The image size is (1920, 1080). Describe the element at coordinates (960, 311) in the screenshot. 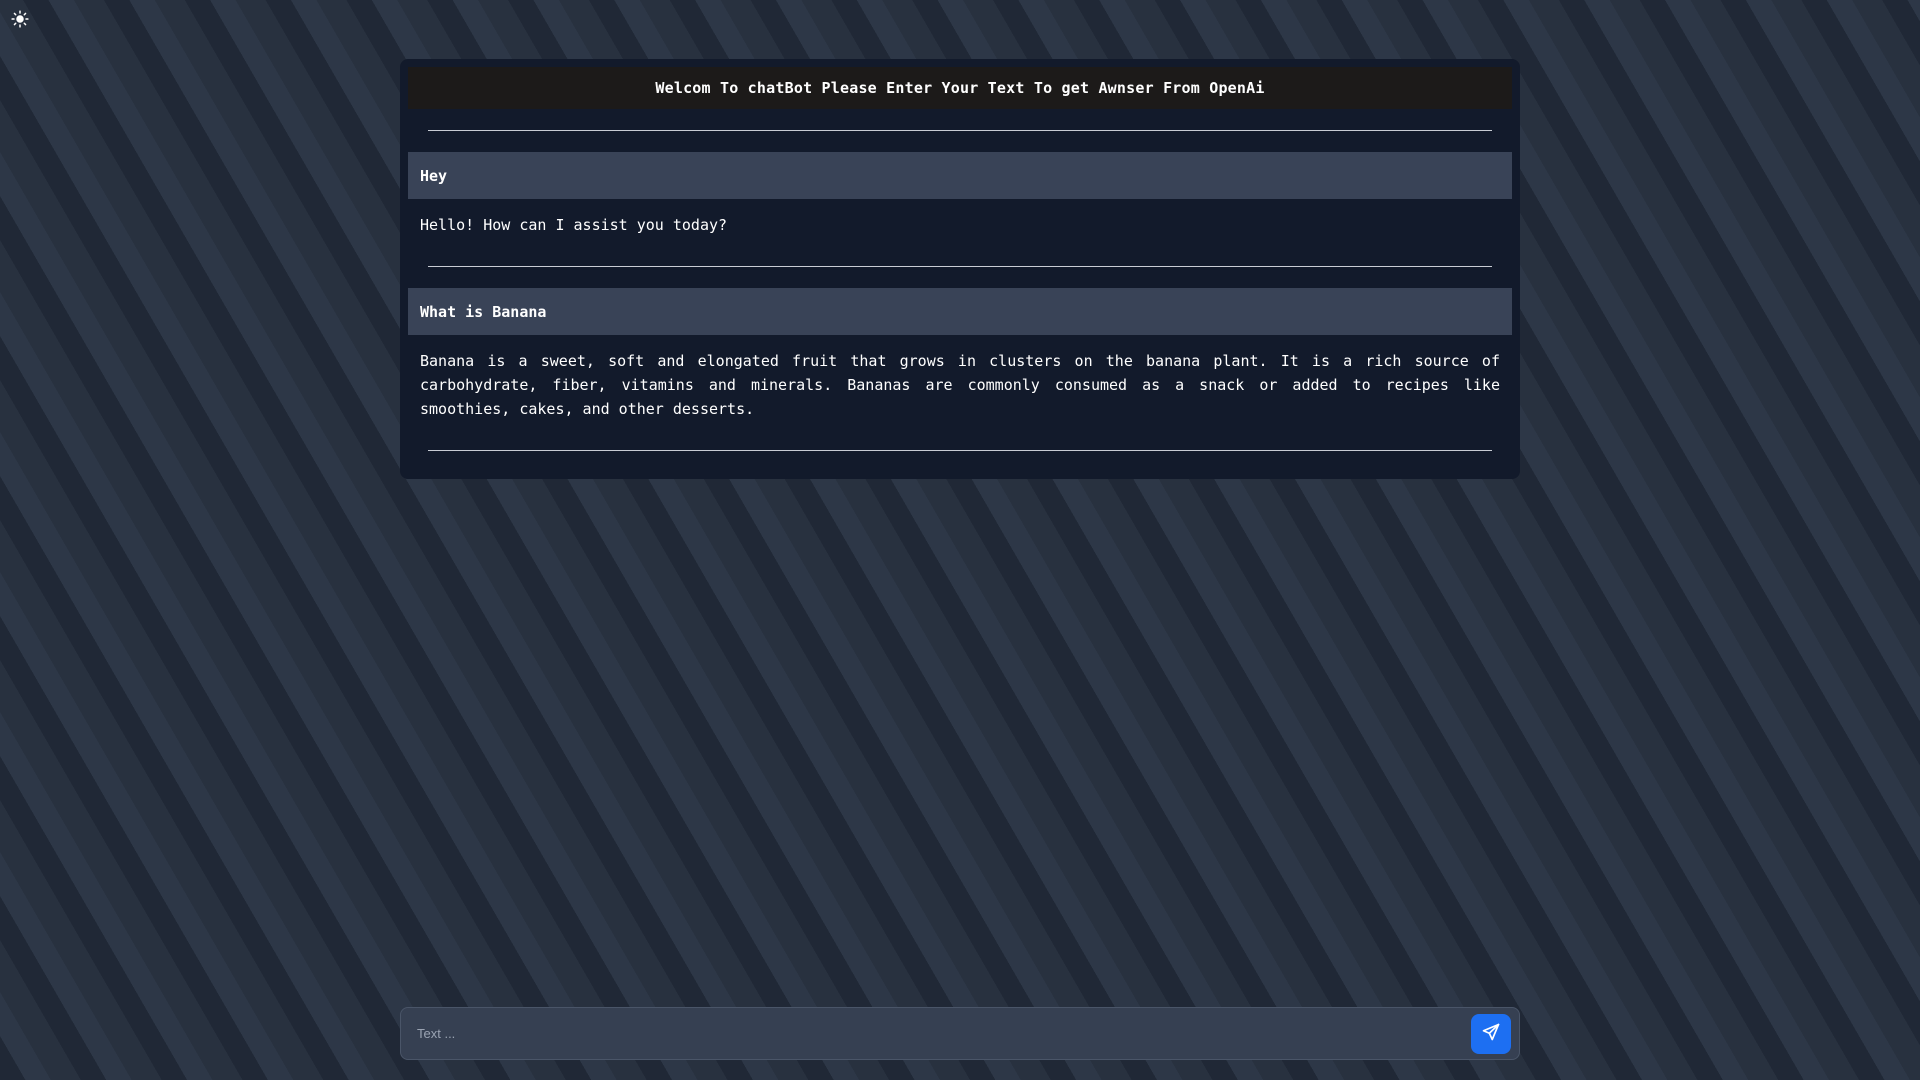

I see `user-message: What is Banana` at that location.